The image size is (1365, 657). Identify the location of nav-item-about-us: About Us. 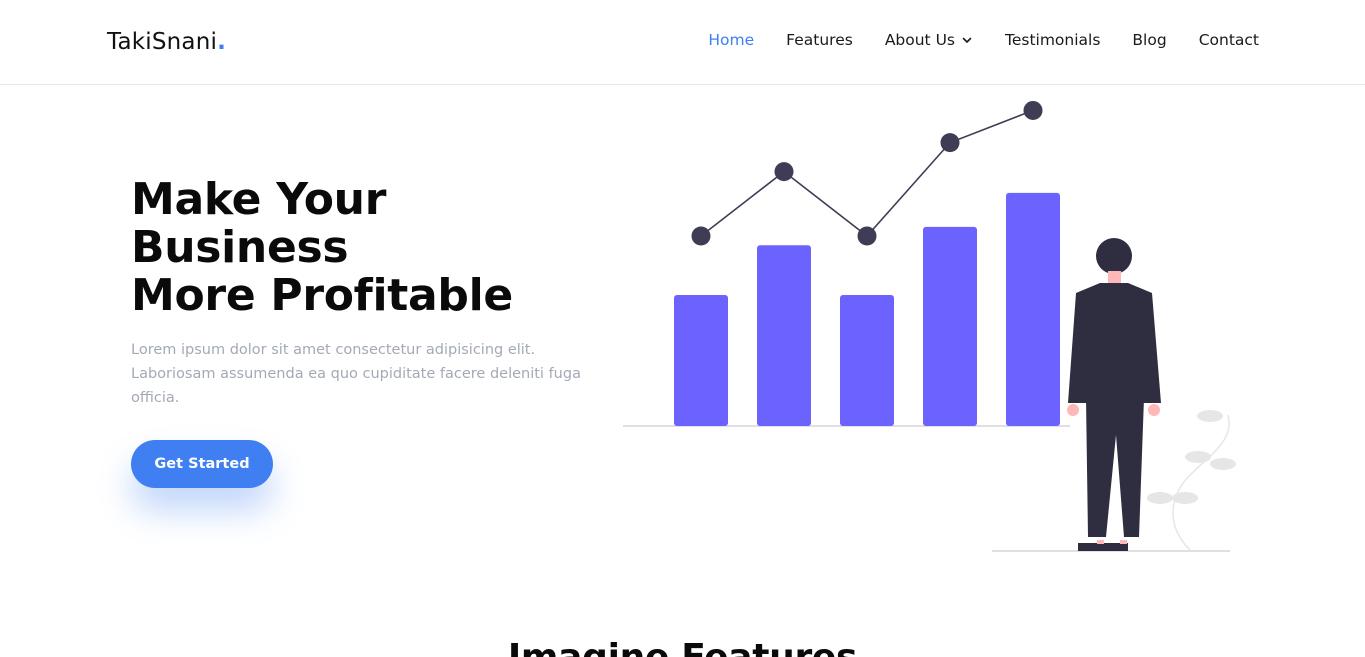
(929, 40).